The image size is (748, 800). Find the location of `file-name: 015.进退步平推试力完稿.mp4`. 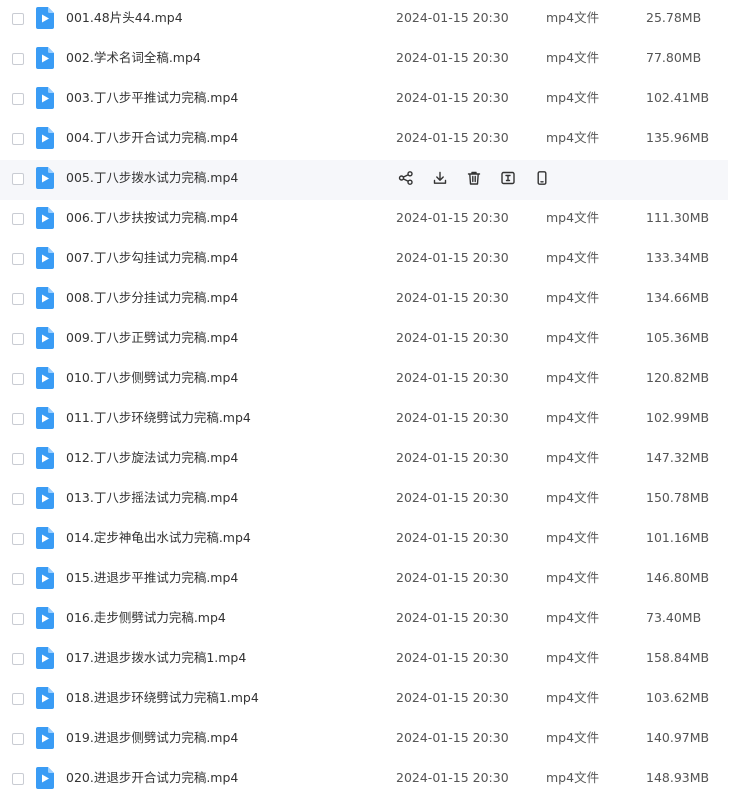

file-name: 015.进退步平推试力完稿.mp4 is located at coordinates (152, 578).